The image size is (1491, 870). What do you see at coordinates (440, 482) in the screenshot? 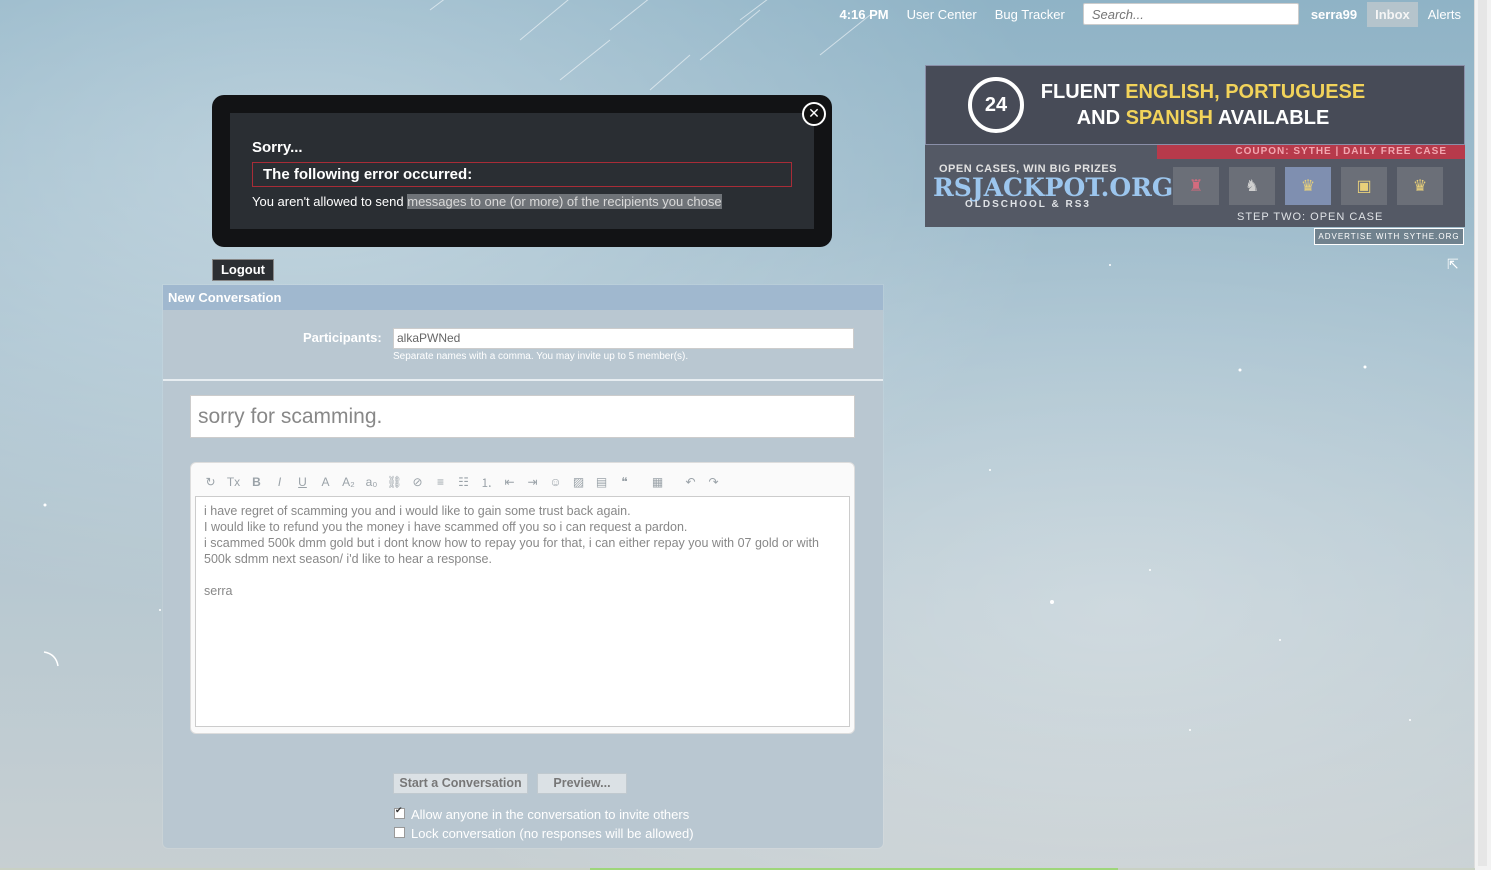
I see `align-icon: ≡` at bounding box center [440, 482].